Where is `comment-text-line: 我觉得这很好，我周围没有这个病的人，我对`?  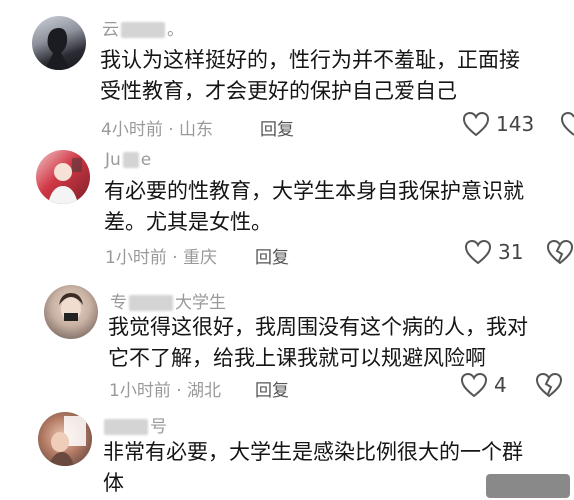 comment-text-line: 我觉得这很好，我周围没有这个病的人，我对 is located at coordinates (318, 327).